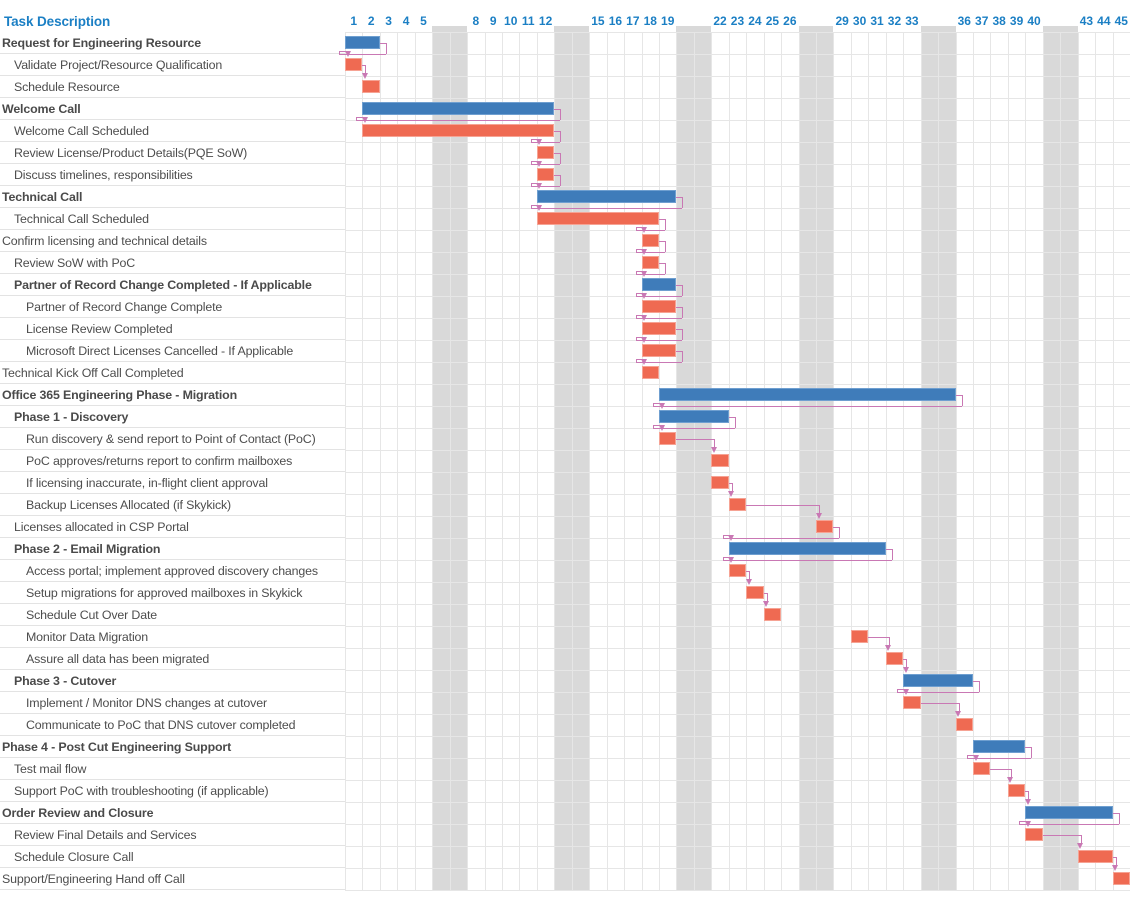 The height and width of the screenshot is (904, 1130). Describe the element at coordinates (172, 395) in the screenshot. I see `task-row: Office 365 Engineering Phase - Migration` at that location.